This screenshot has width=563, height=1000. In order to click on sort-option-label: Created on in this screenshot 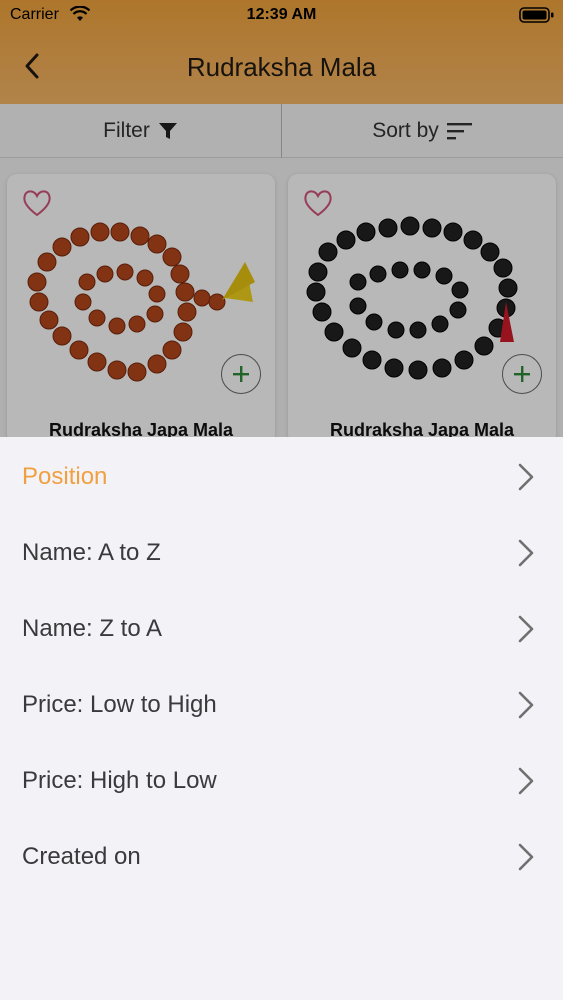, I will do `click(81, 856)`.